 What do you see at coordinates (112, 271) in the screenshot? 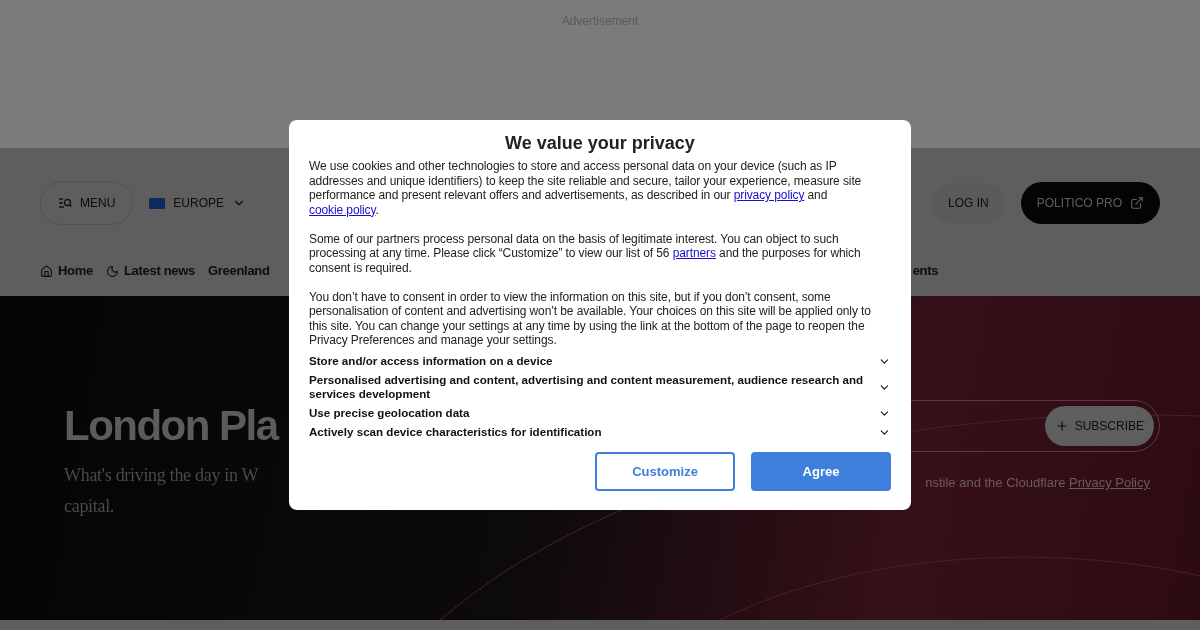
I see `moon-icon` at bounding box center [112, 271].